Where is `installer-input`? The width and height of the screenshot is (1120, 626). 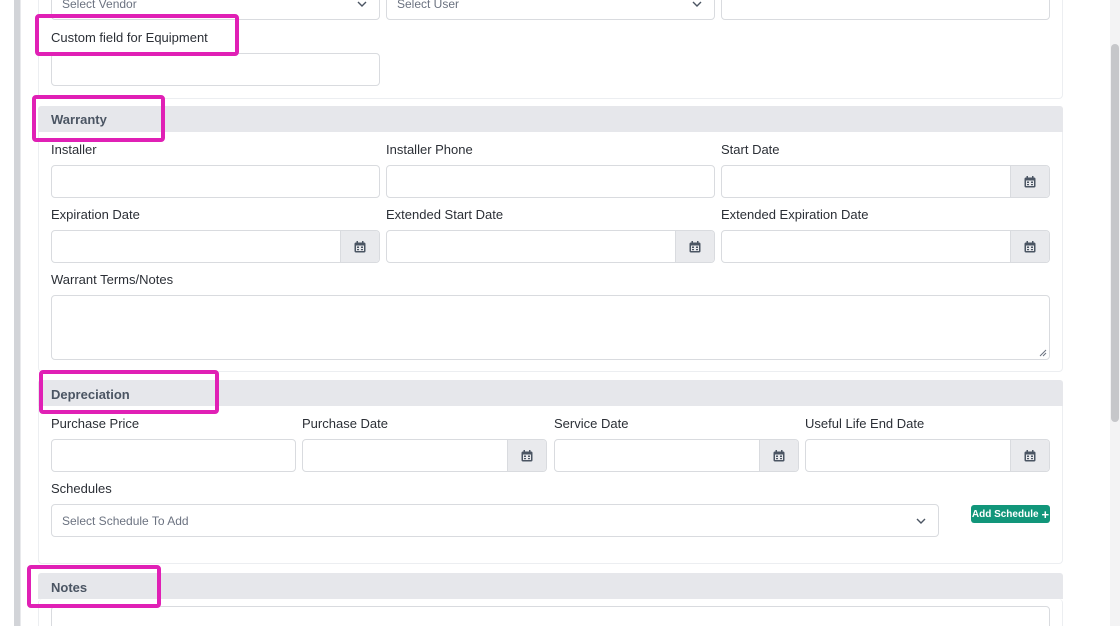
installer-input is located at coordinates (215, 181).